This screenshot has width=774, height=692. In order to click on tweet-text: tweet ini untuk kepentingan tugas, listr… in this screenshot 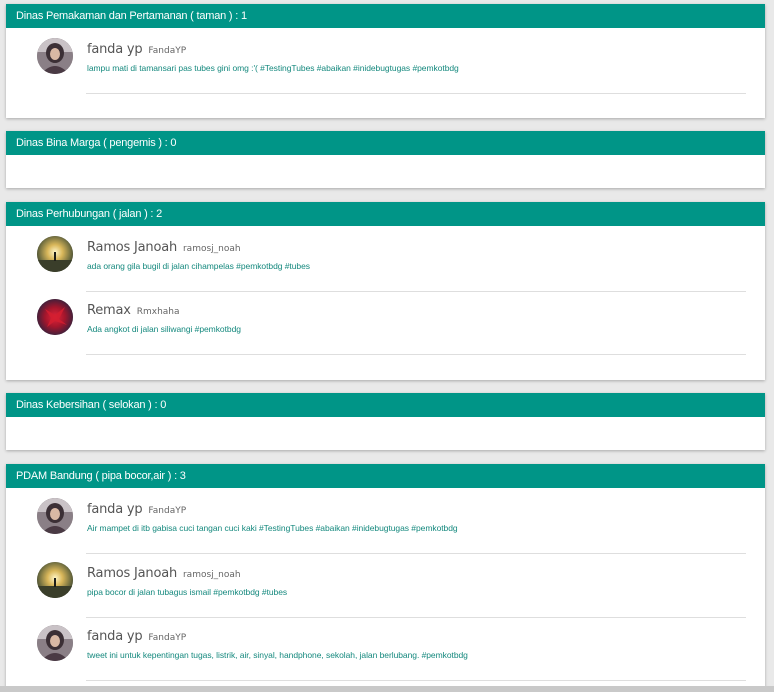, I will do `click(277, 655)`.